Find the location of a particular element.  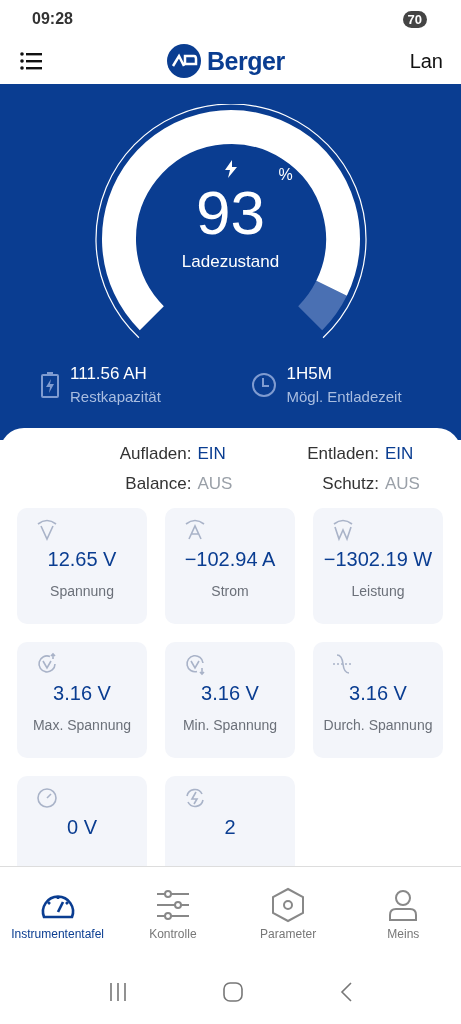

status-label: Entladen: is located at coordinates (343, 454).